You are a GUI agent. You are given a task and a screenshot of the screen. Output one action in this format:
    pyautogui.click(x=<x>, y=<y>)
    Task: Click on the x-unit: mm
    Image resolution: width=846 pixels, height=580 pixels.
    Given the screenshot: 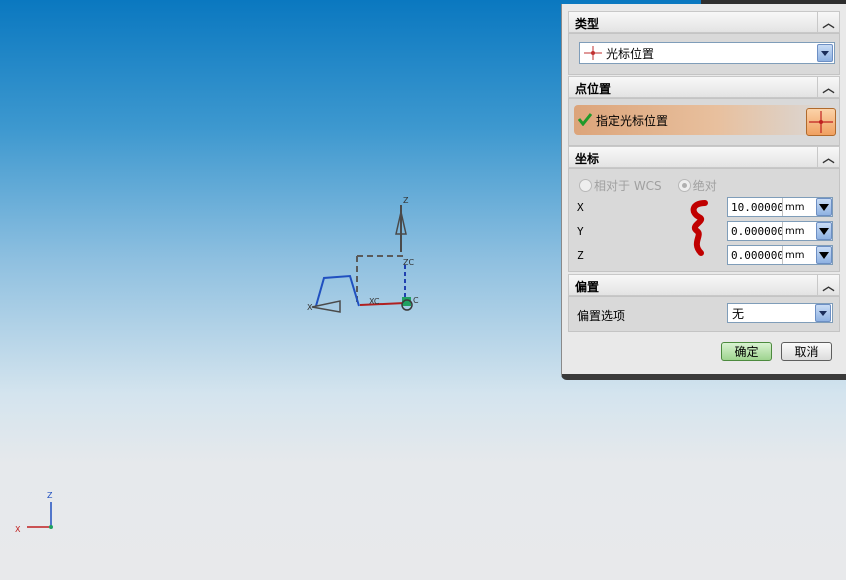 What is the action you would take?
    pyautogui.click(x=798, y=207)
    